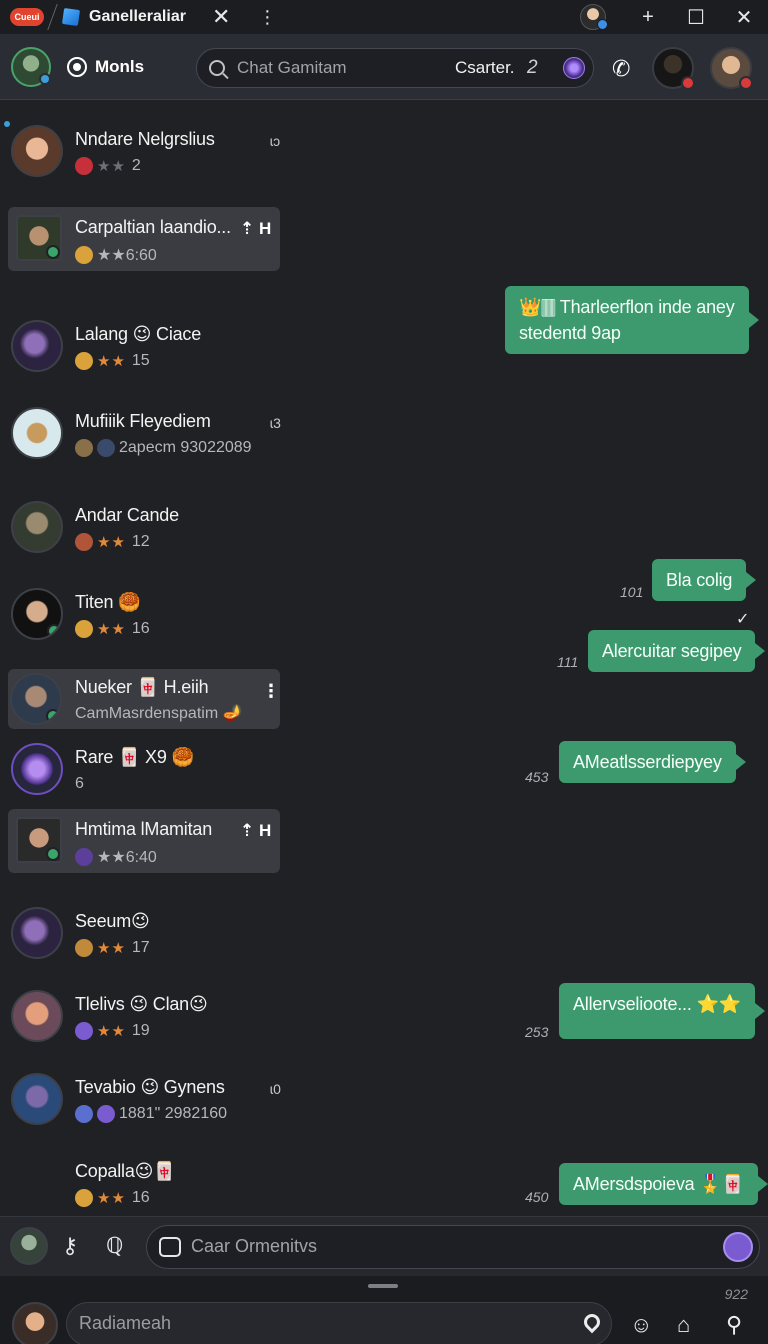 The width and height of the screenshot is (768, 1344). What do you see at coordinates (144, 699) in the screenshot?
I see `contact-row-selected: Nueker 🀄 H.eiih CamMasrdenspatim 🪔 ⋮` at bounding box center [144, 699].